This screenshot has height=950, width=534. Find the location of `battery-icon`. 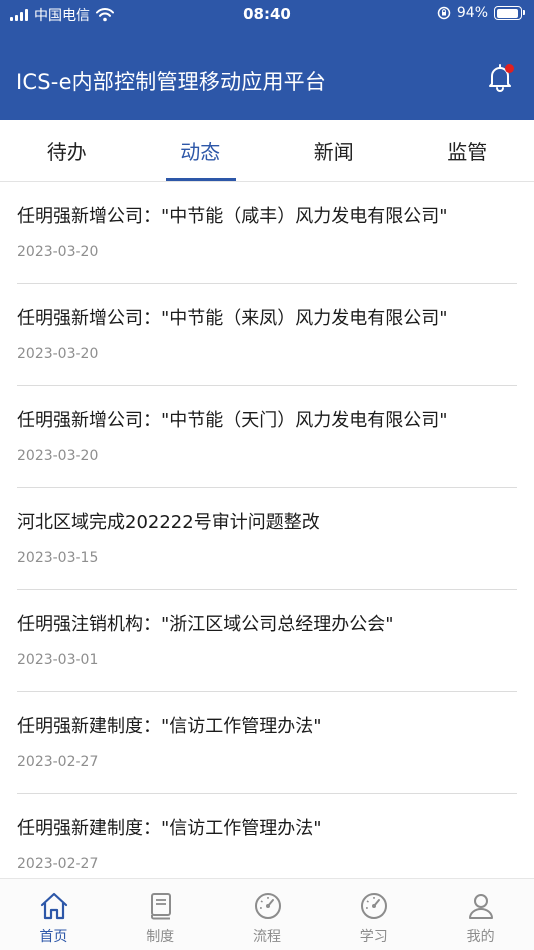

battery-icon is located at coordinates (509, 13).